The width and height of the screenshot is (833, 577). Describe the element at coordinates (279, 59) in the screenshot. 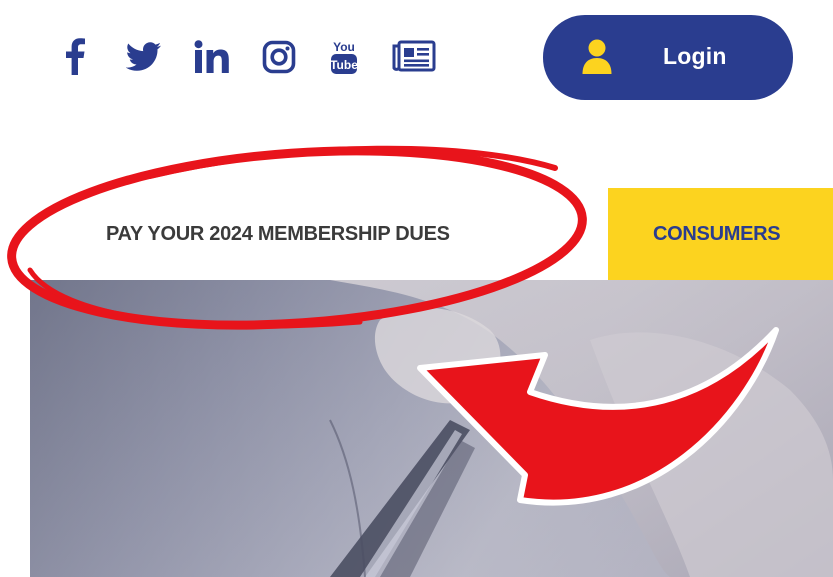

I see `instagram-icon` at that location.